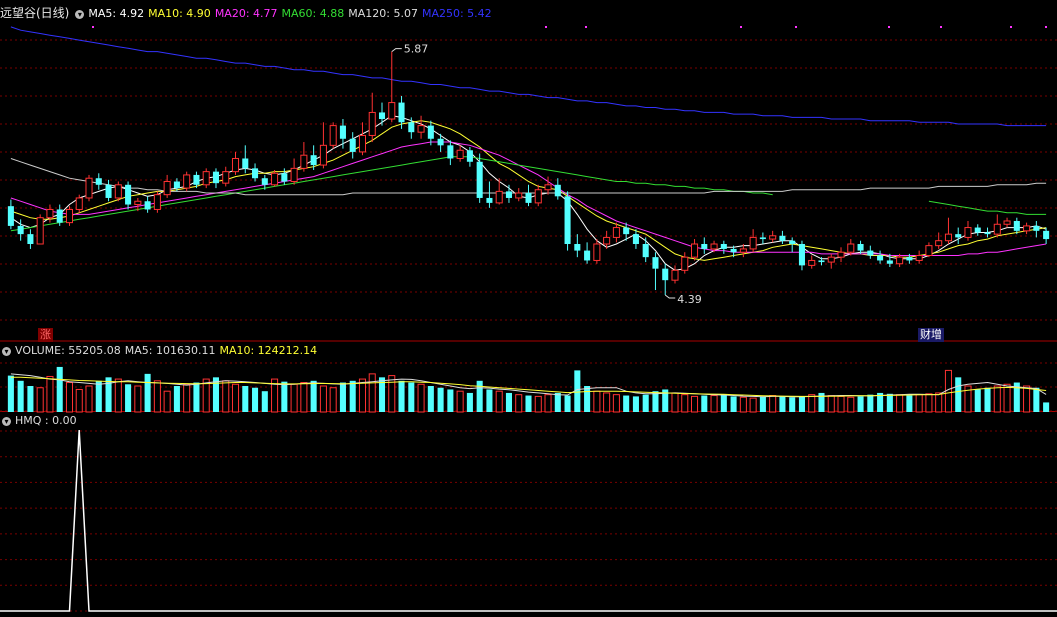  I want to click on finance-tag: 财增, so click(931, 335).